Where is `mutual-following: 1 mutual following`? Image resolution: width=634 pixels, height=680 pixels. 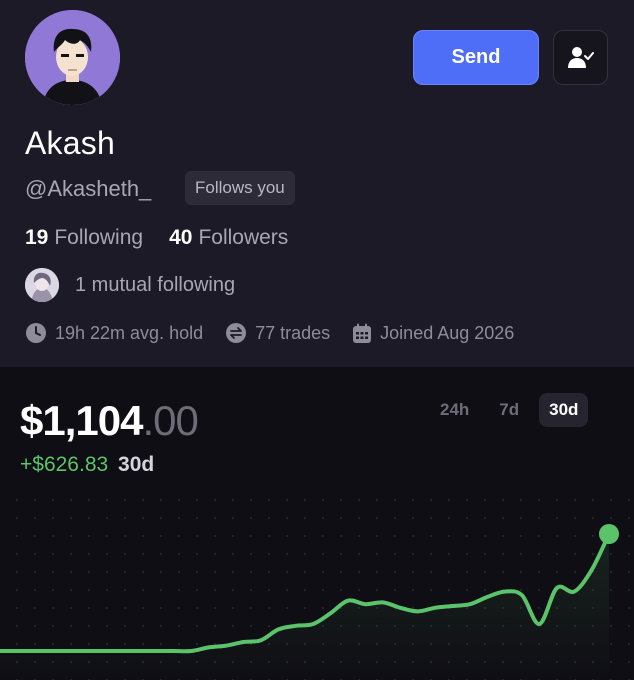
mutual-following: 1 mutual following is located at coordinates (130, 285).